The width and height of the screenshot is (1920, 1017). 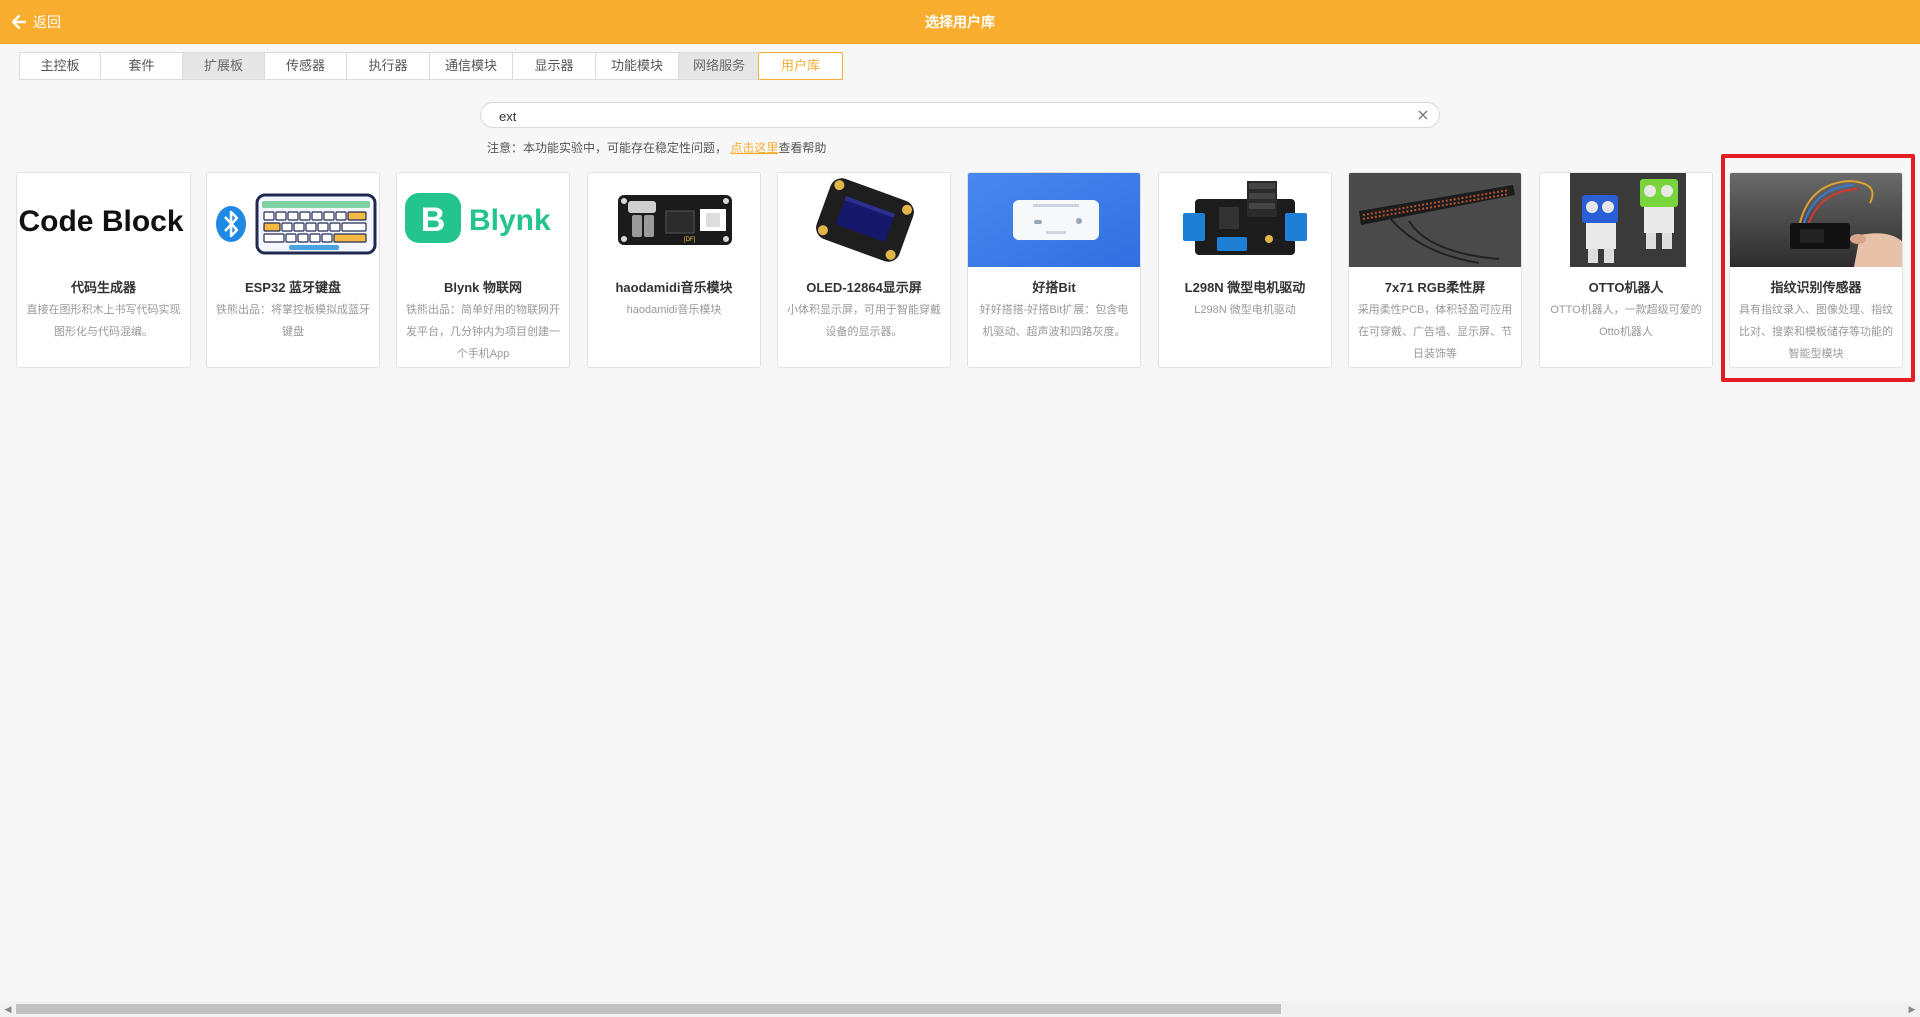 I want to click on card-title: L298N 微型电机驱动, so click(x=1245, y=287).